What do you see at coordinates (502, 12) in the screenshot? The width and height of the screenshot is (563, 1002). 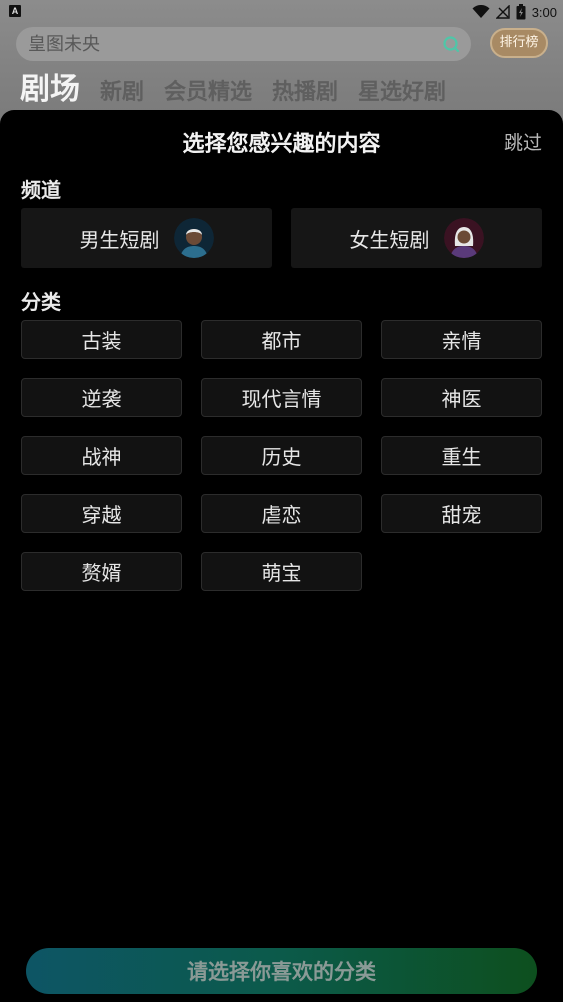 I see `signal-icon` at bounding box center [502, 12].